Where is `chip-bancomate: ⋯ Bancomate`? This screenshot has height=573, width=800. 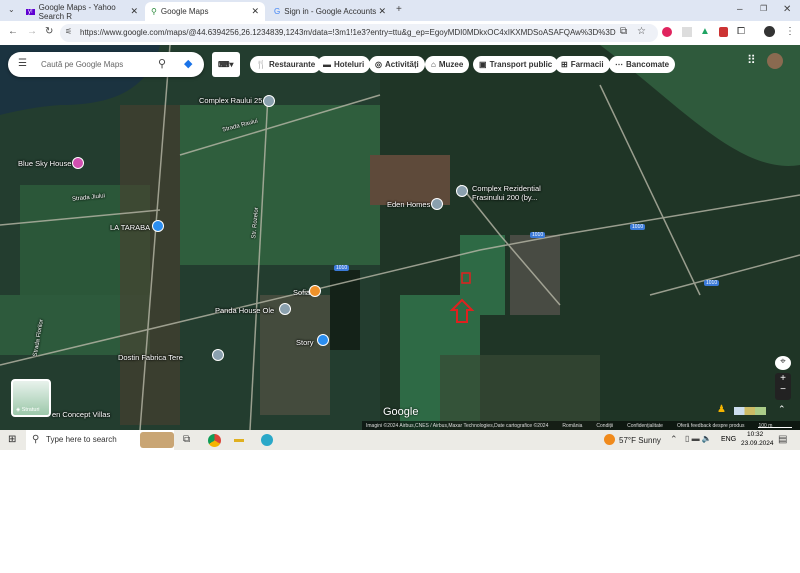 chip-bancomate: ⋯ Bancomate is located at coordinates (642, 64).